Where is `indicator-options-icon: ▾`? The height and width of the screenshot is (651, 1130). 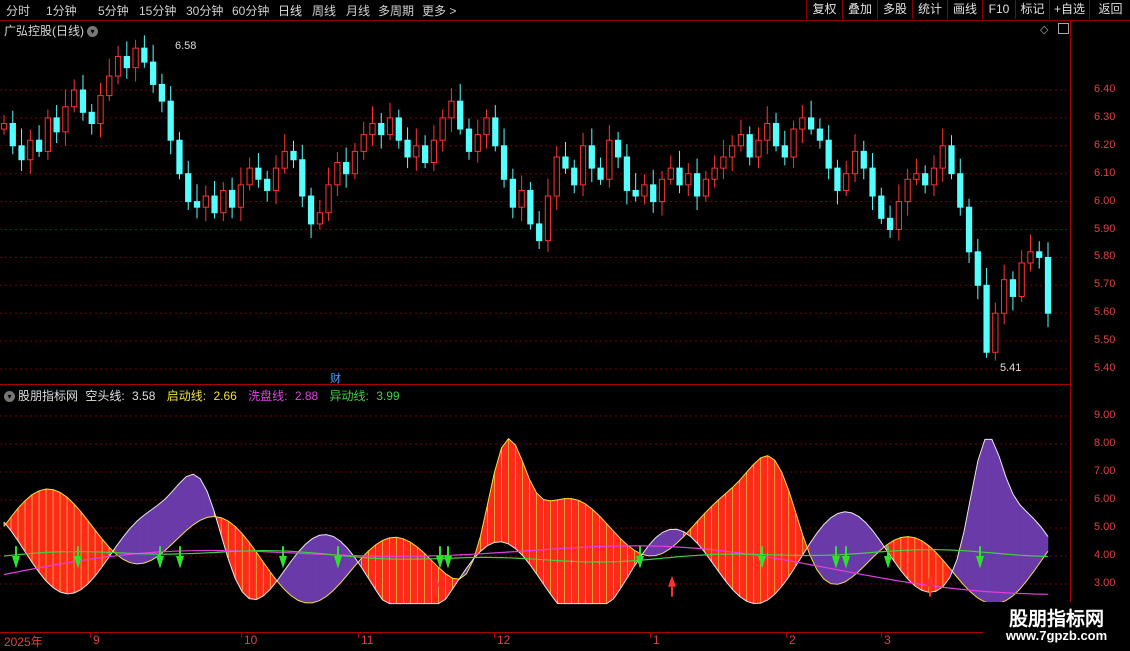 indicator-options-icon: ▾ is located at coordinates (9, 397).